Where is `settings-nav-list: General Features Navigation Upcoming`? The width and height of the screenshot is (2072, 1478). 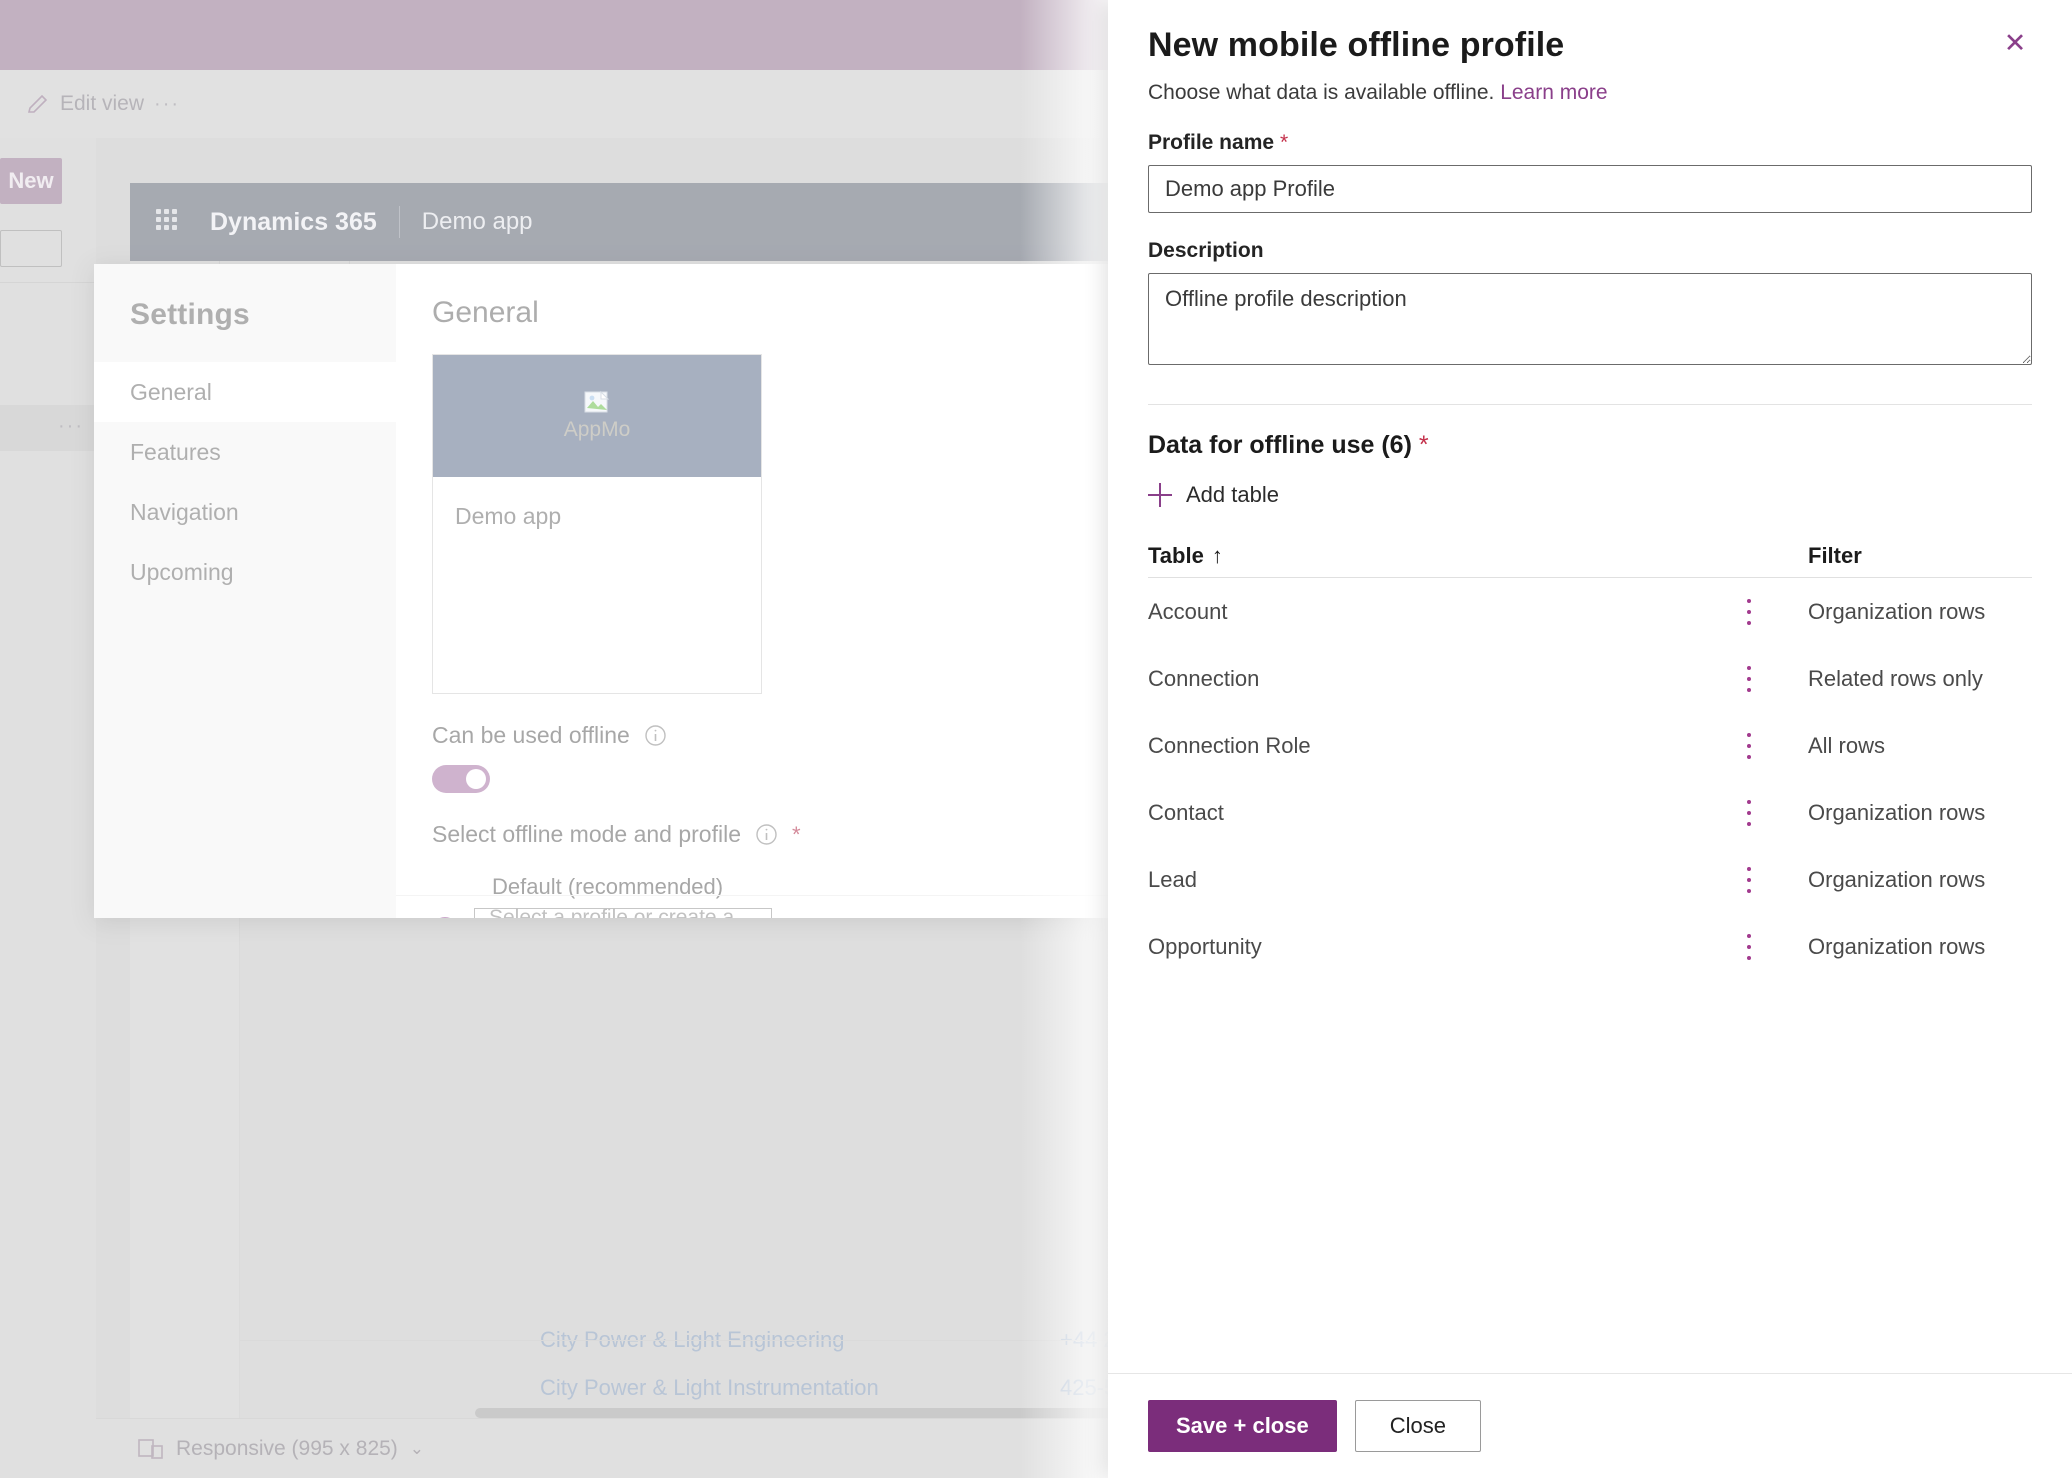
settings-nav-list: General Features Navigation Upcoming is located at coordinates (245, 482).